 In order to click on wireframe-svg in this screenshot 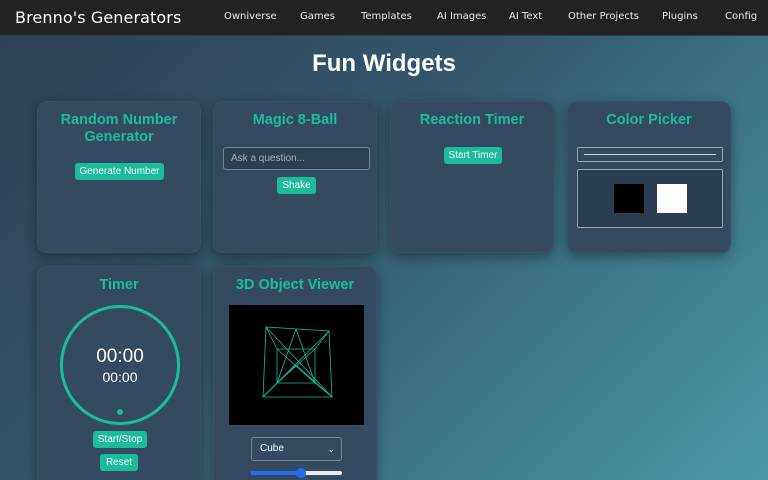, I will do `click(297, 362)`.